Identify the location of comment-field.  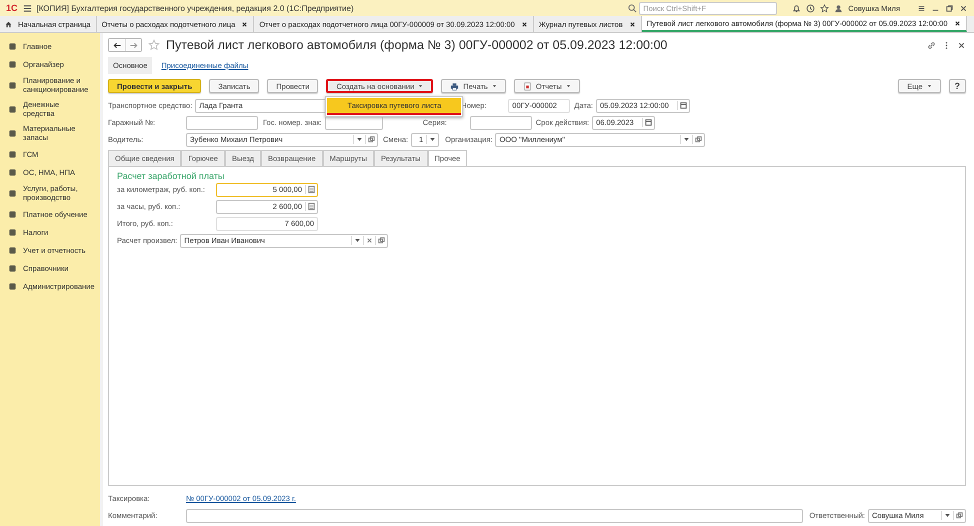
(495, 515).